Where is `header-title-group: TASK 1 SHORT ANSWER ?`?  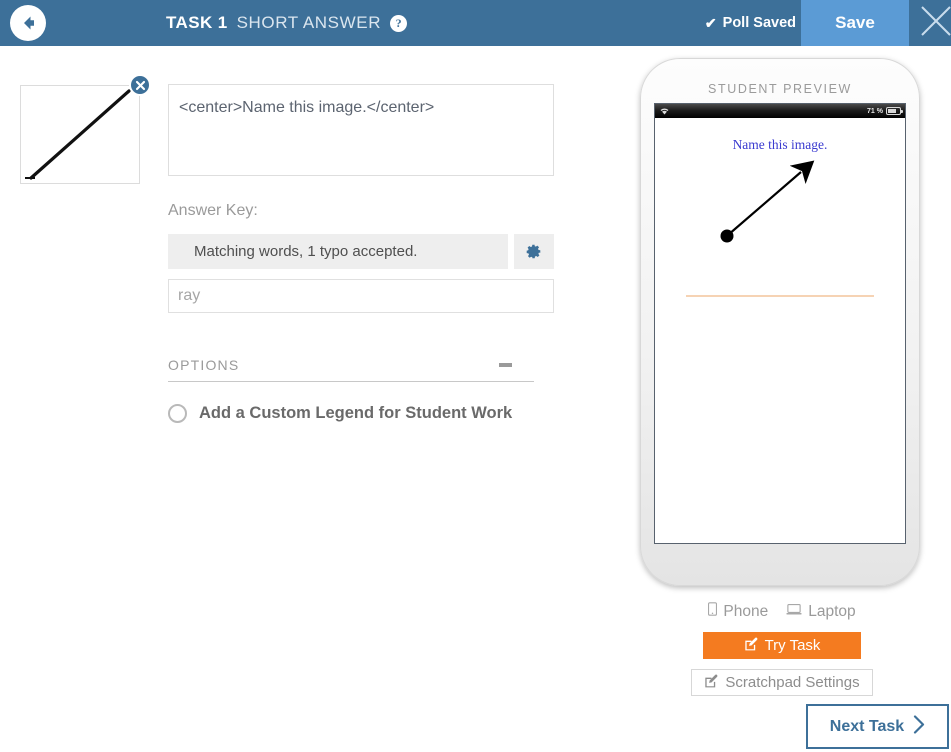 header-title-group: TASK 1 SHORT ANSWER ? is located at coordinates (287, 23).